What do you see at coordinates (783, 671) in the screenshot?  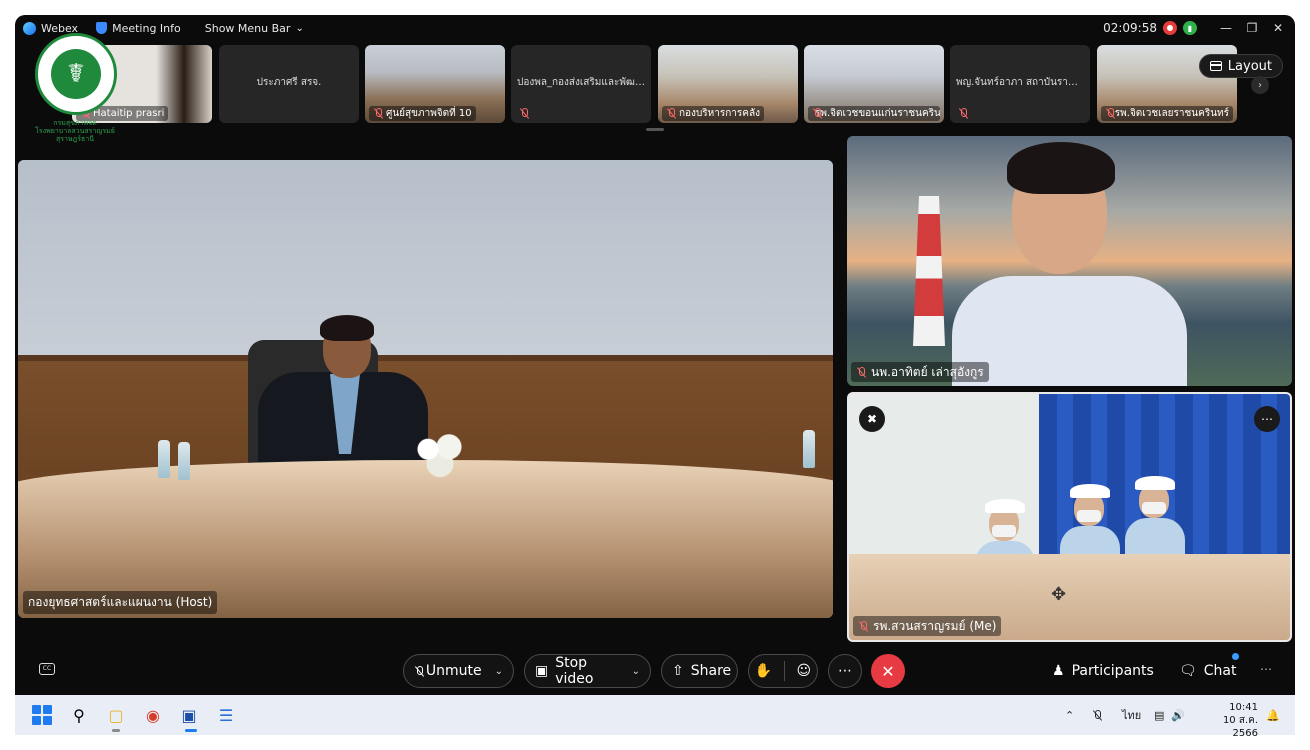 I see `reactions-group: ✋ ☺` at bounding box center [783, 671].